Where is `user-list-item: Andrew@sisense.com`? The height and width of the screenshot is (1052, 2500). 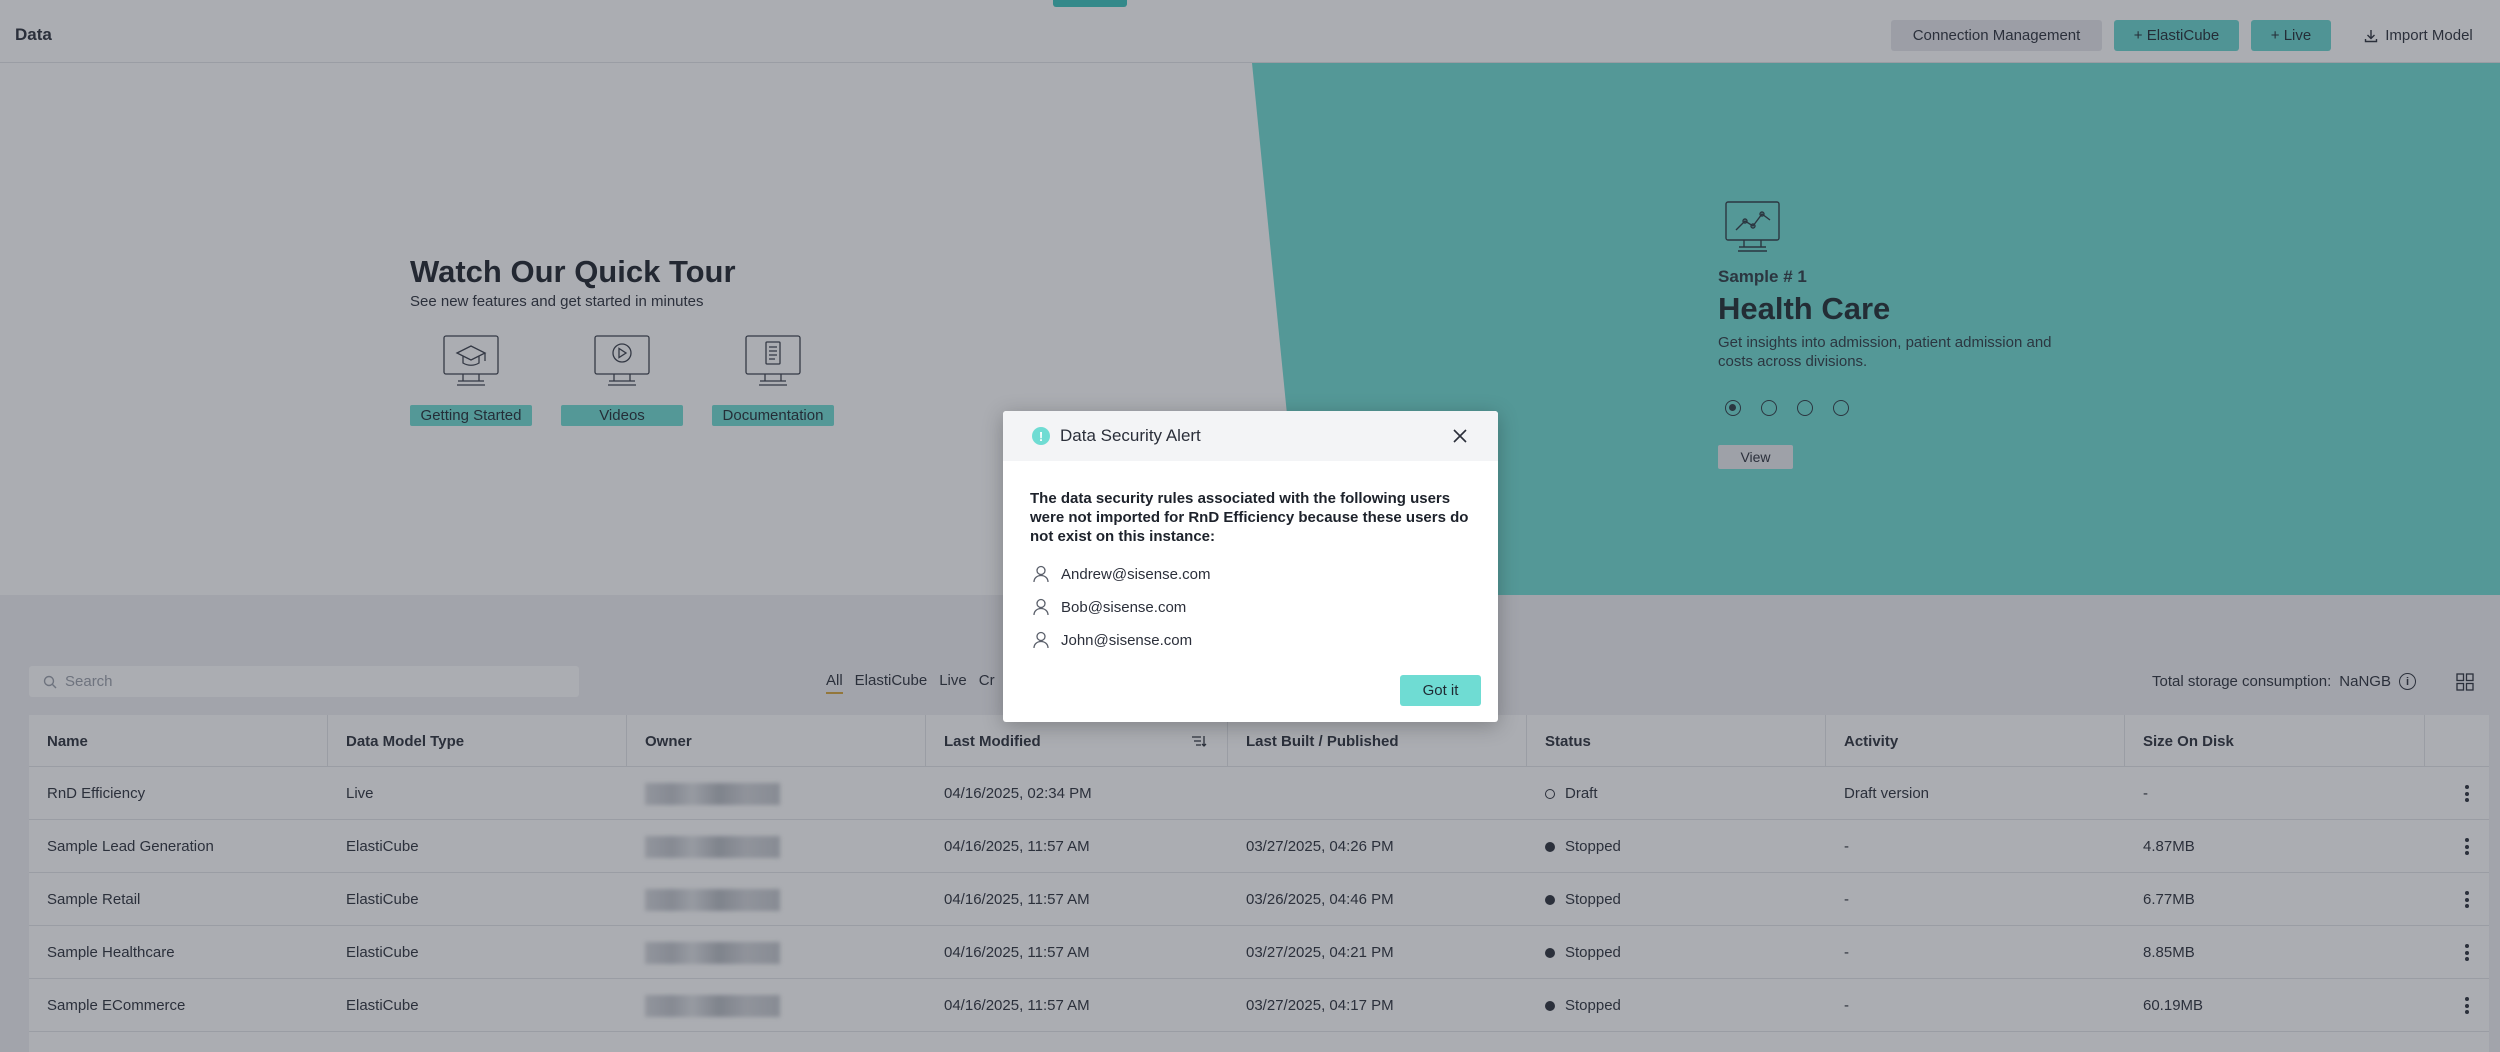 user-list-item: Andrew@sisense.com is located at coordinates (1121, 574).